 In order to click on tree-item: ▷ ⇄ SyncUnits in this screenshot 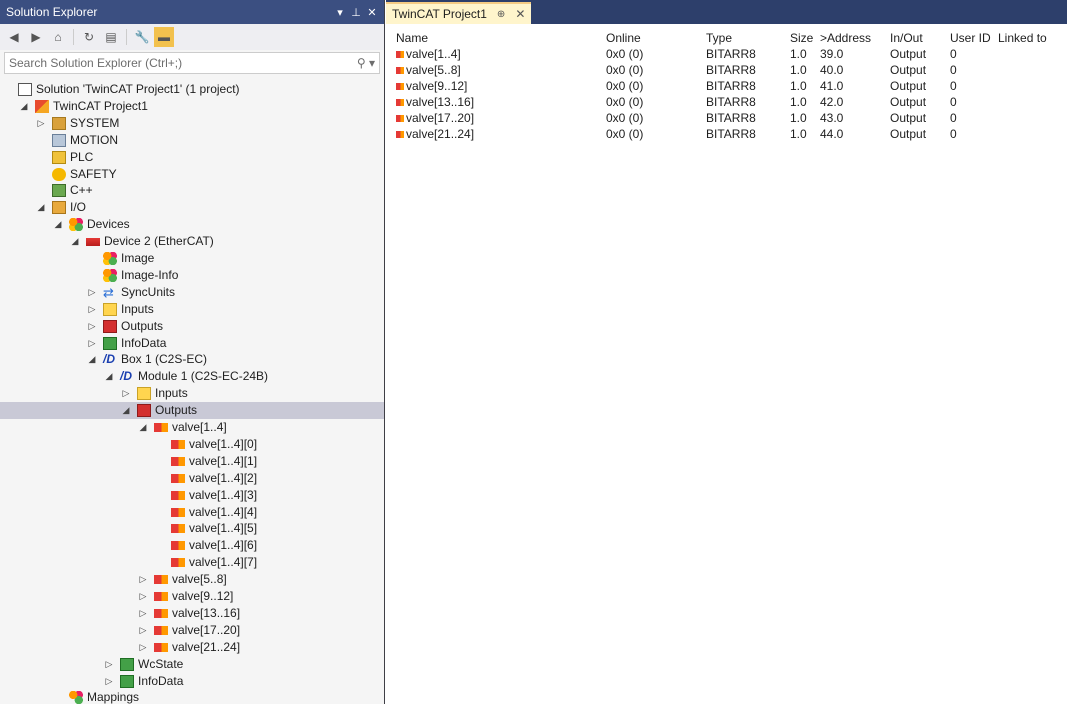, I will do `click(192, 292)`.